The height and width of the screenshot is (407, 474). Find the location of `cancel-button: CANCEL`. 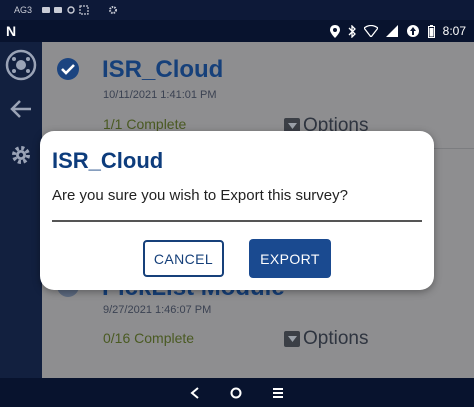

cancel-button: CANCEL is located at coordinates (183, 258).